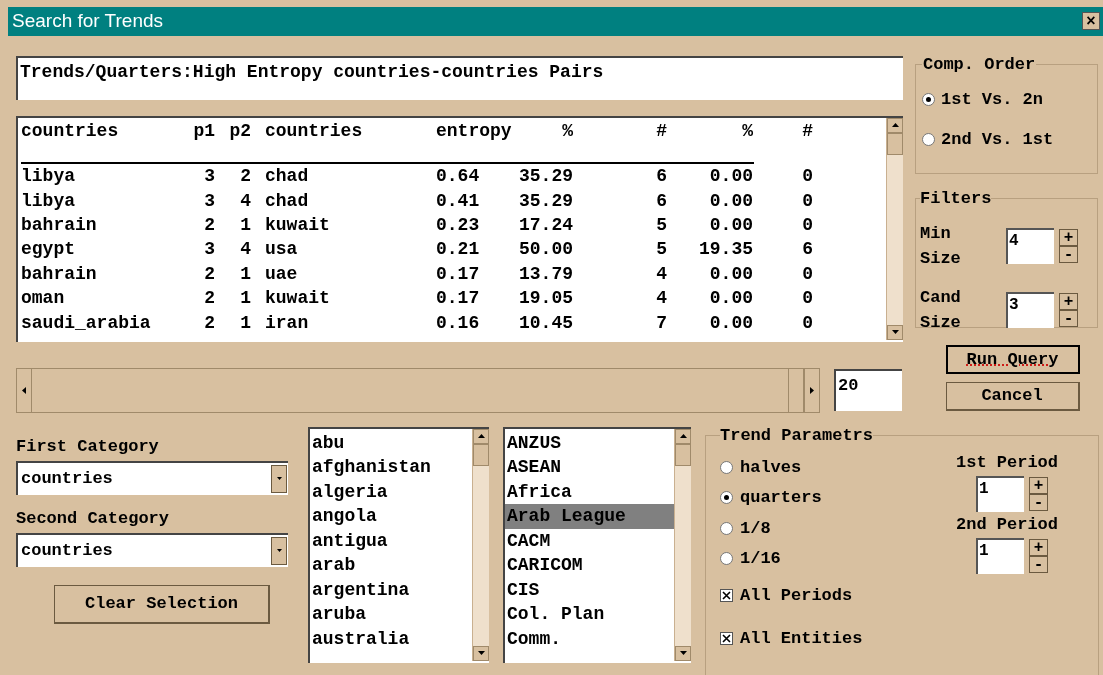  I want to click on down-arrow-icon, so click(481, 653).